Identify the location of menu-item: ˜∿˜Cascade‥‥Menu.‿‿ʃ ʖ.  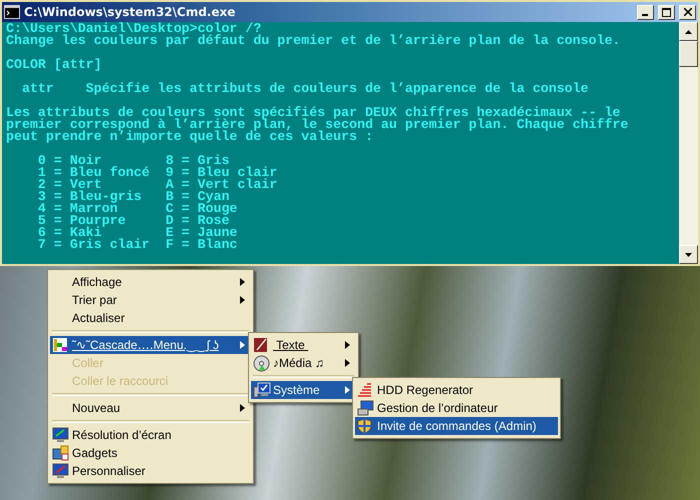
(150, 345).